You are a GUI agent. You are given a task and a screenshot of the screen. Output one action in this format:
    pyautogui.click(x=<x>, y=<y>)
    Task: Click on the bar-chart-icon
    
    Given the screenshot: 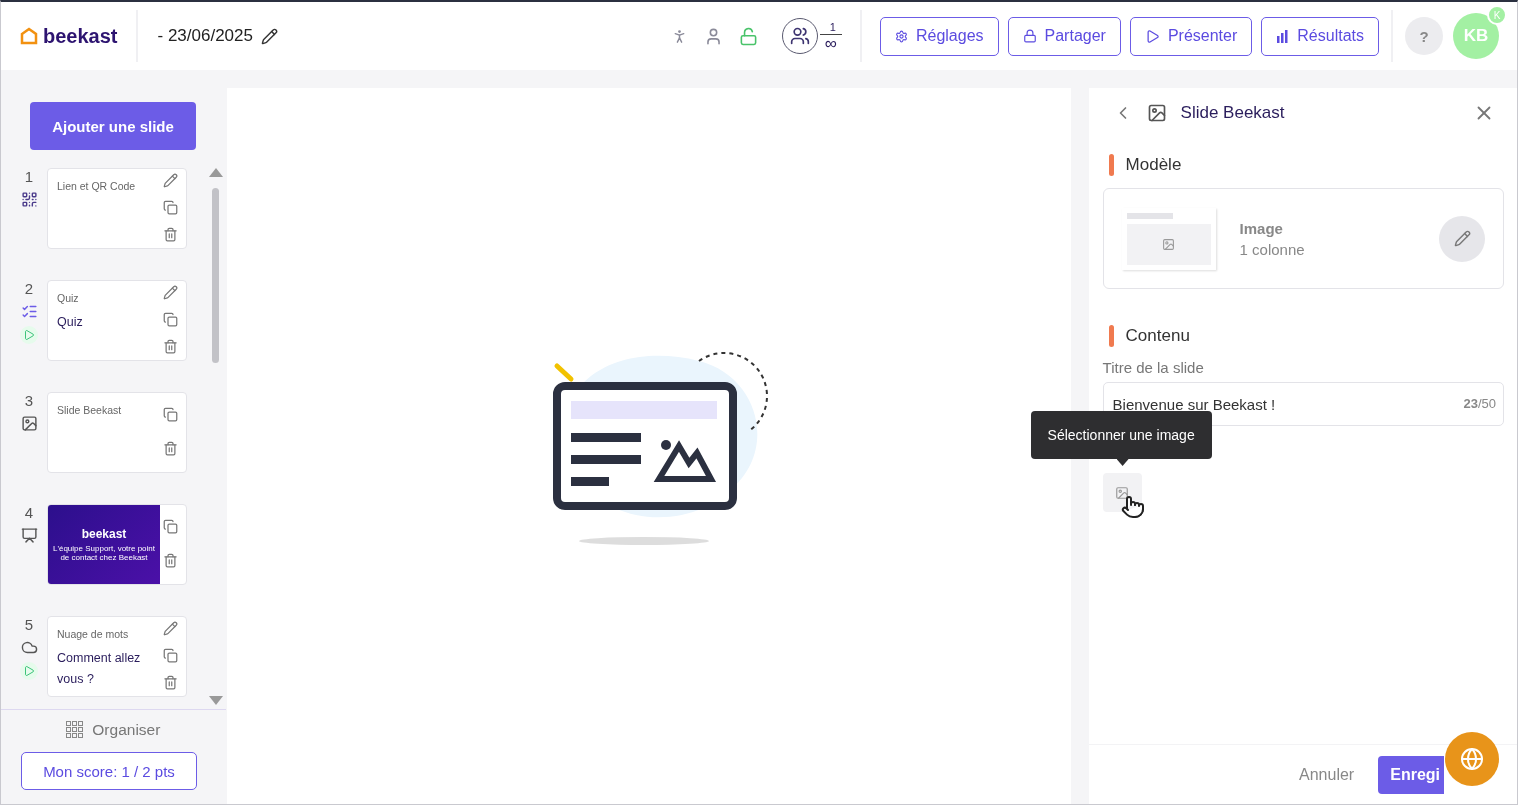 What is the action you would take?
    pyautogui.click(x=1283, y=36)
    